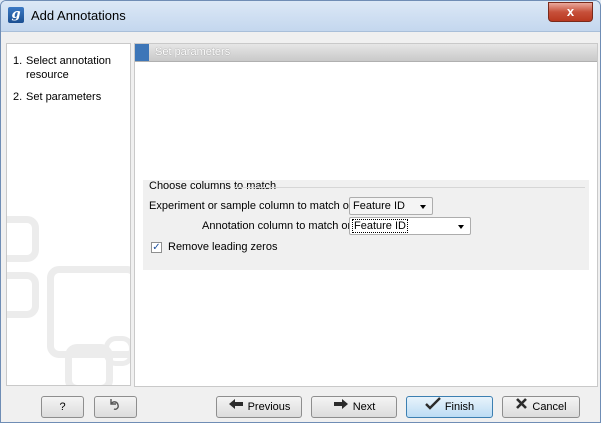  I want to click on panel-header-accent, so click(142, 52).